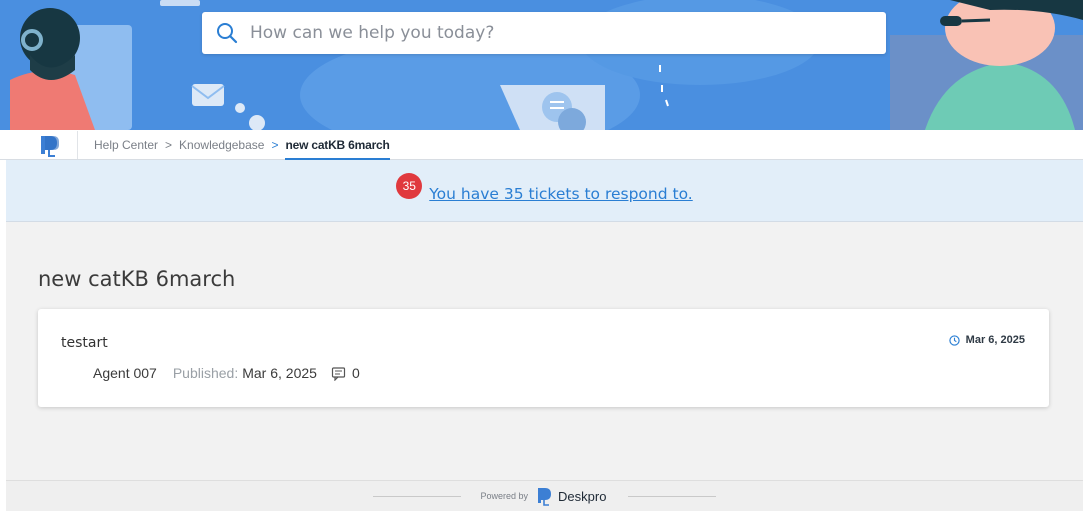  Describe the element at coordinates (582, 496) in the screenshot. I see `deskpro-brand-link: Deskpro` at that location.